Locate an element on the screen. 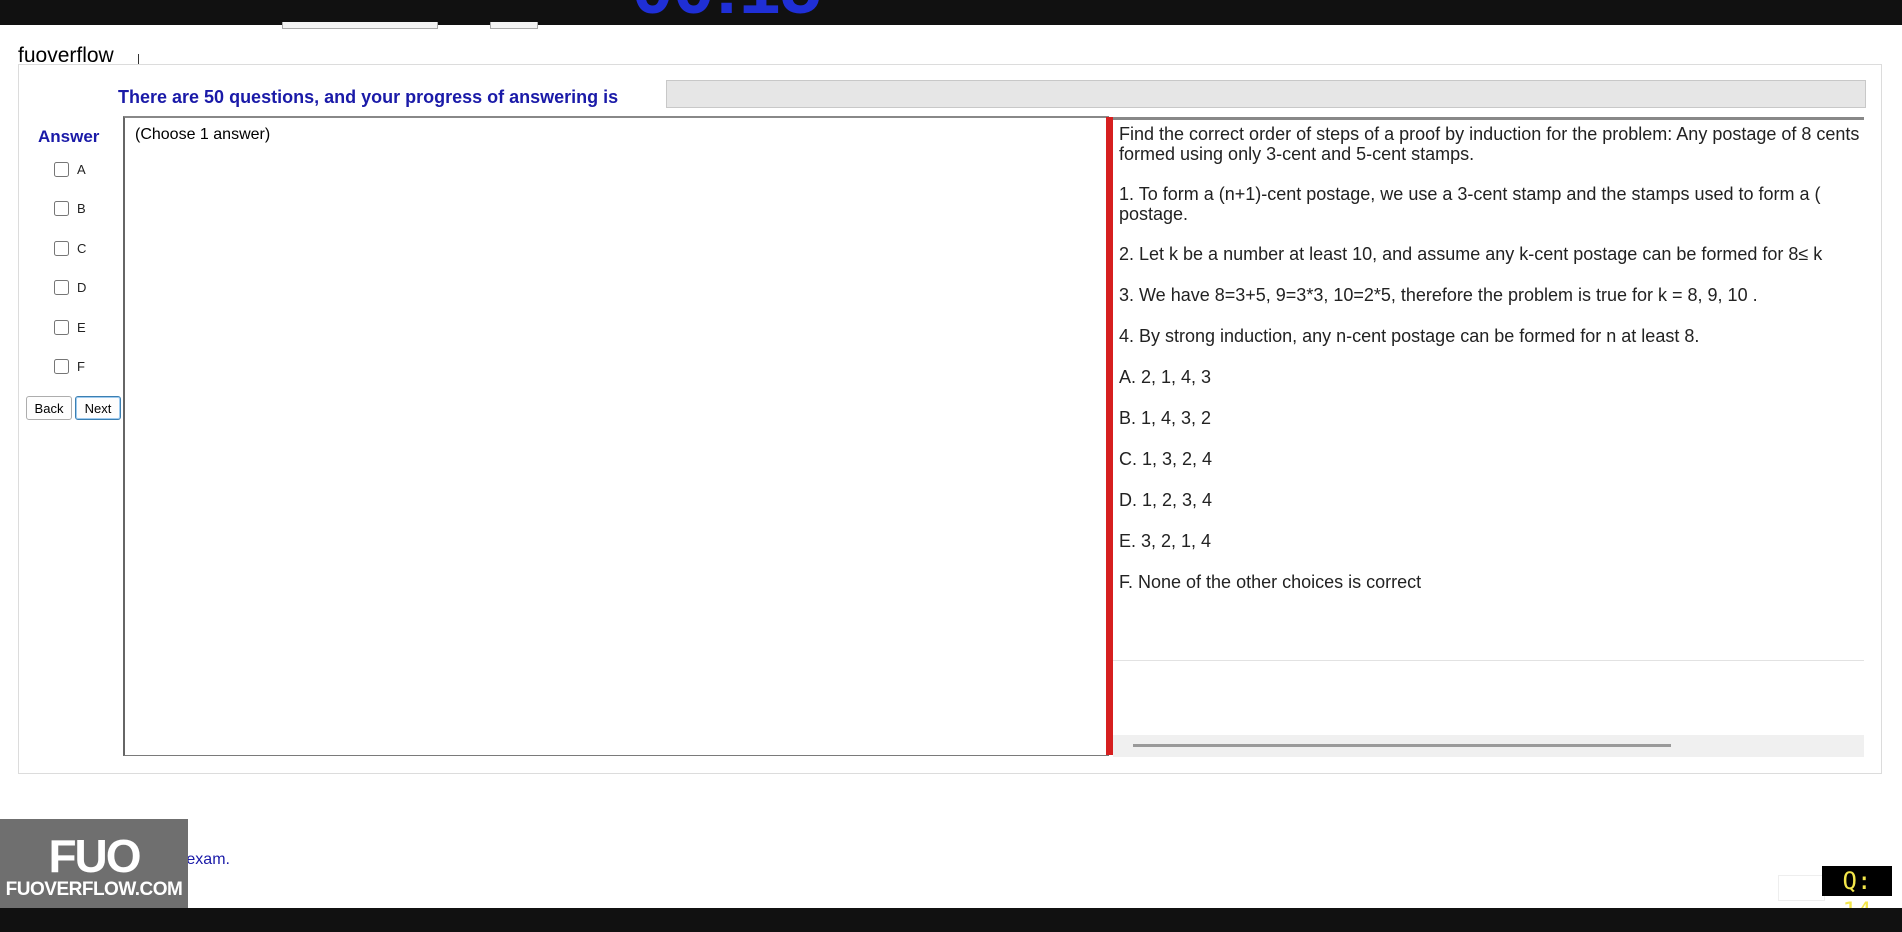 The width and height of the screenshot is (1902, 932). question-number-badge: Q: 14 is located at coordinates (1857, 895).